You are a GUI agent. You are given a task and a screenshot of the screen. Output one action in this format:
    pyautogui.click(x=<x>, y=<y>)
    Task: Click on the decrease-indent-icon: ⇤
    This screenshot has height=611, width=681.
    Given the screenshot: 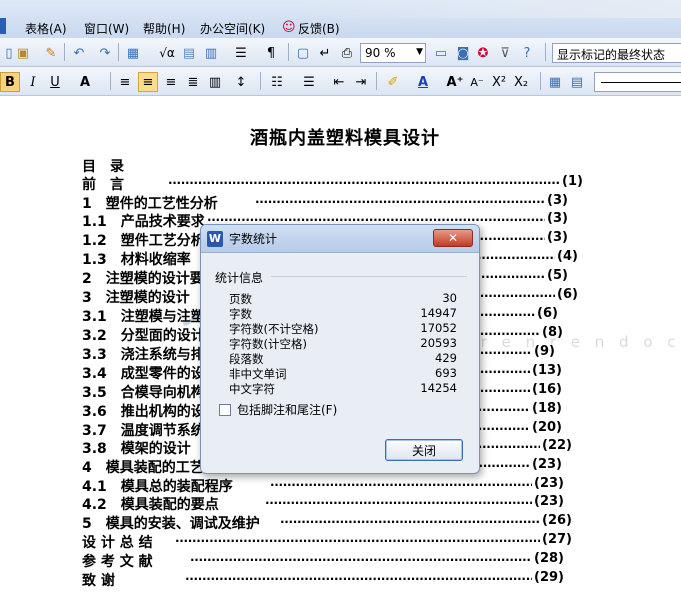 What is the action you would take?
    pyautogui.click(x=339, y=82)
    